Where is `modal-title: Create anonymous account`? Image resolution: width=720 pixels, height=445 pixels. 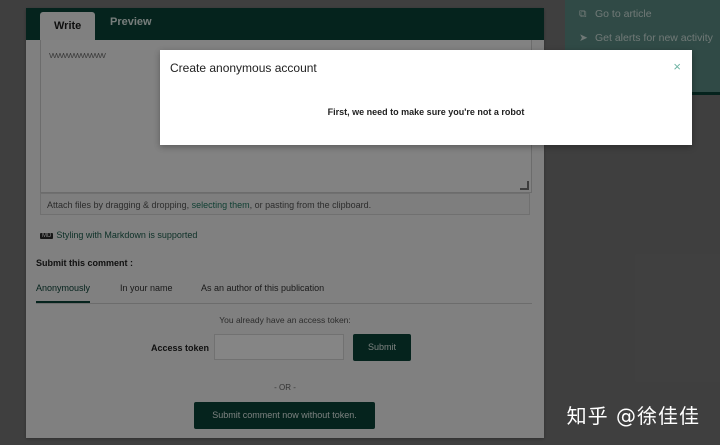 modal-title: Create anonymous account is located at coordinates (243, 68).